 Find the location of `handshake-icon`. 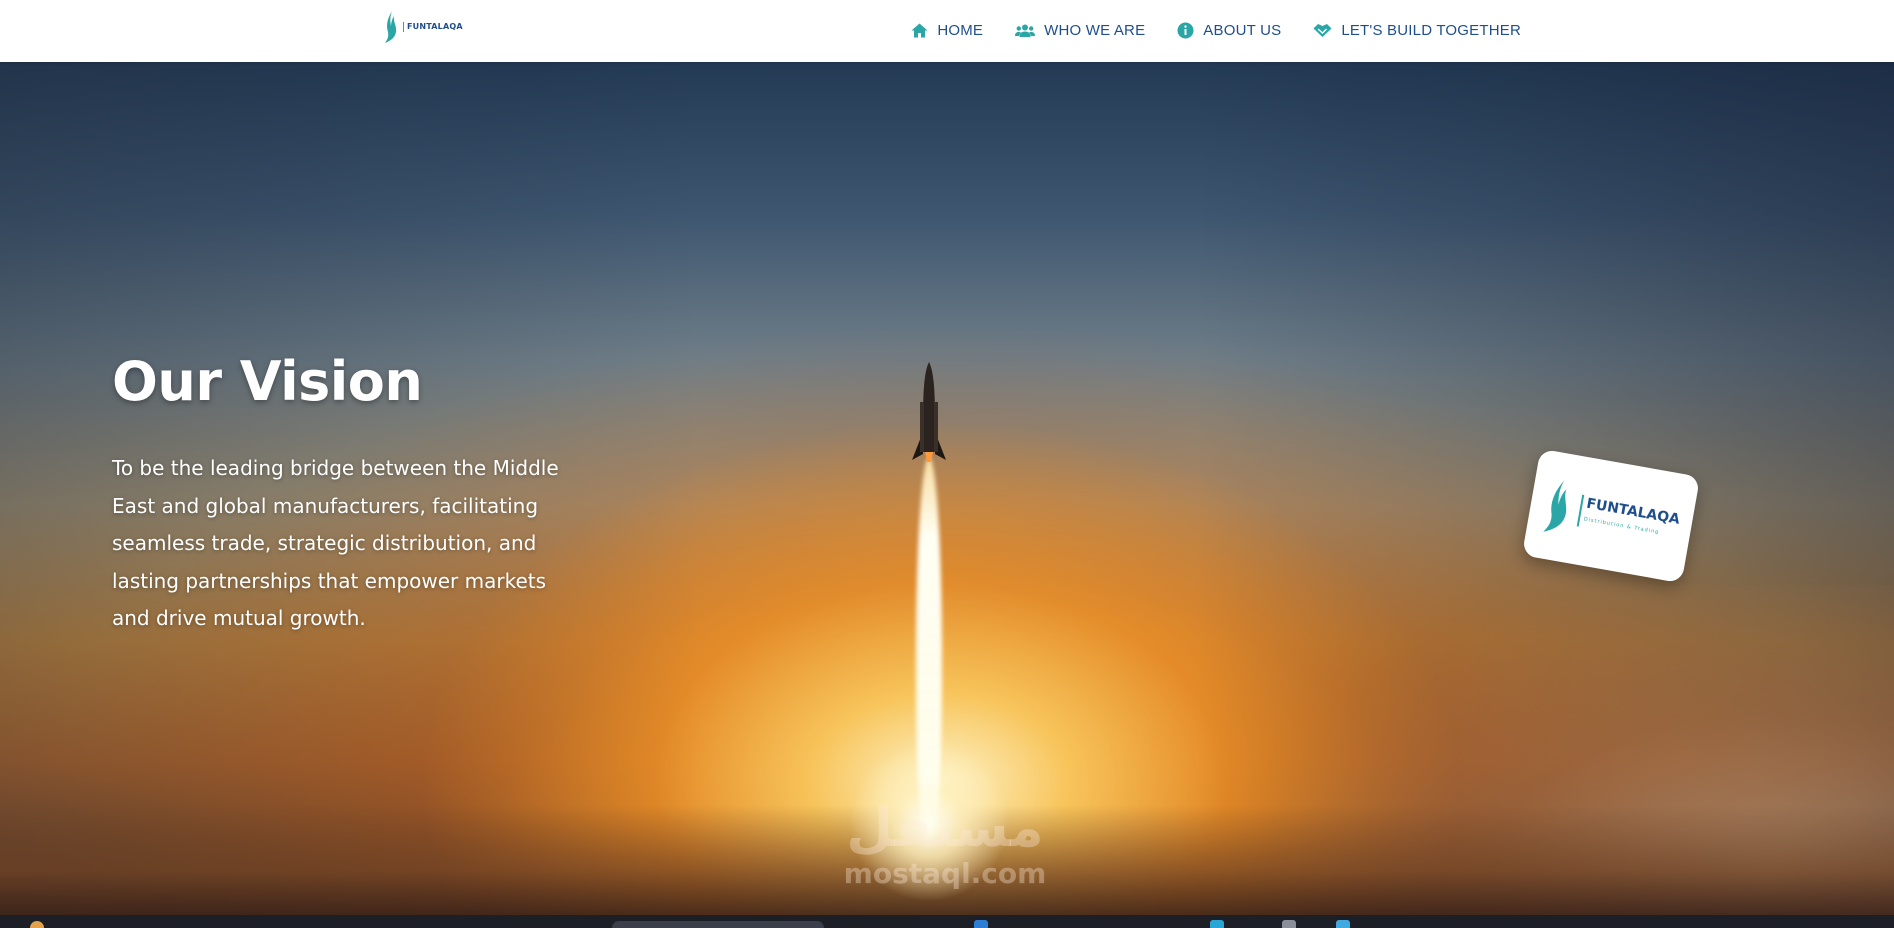

handshake-icon is located at coordinates (1322, 30).